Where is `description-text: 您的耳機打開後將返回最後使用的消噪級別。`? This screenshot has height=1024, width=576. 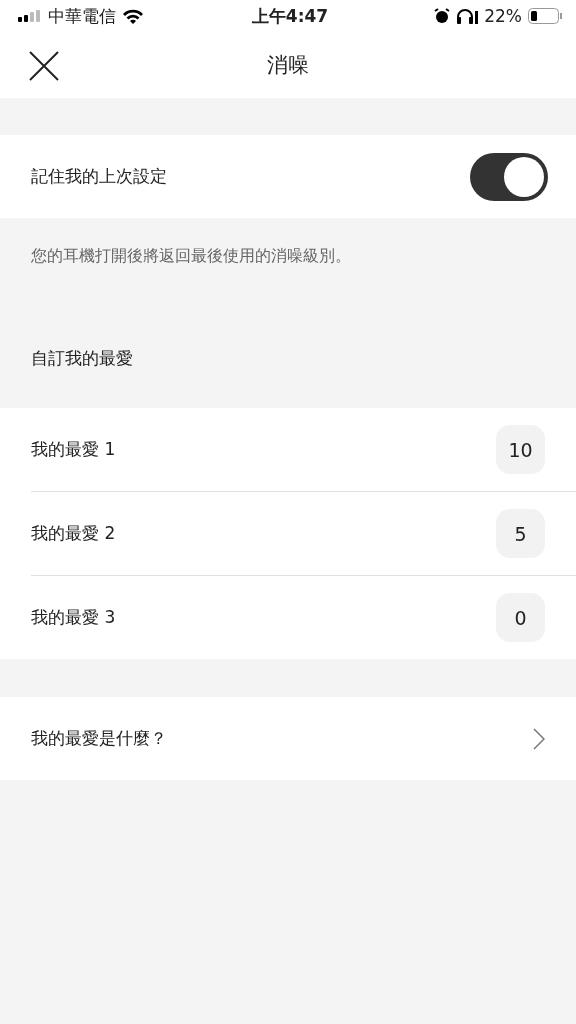
description-text: 您的耳機打開後將返回最後使用的消噪級別。 is located at coordinates (191, 255).